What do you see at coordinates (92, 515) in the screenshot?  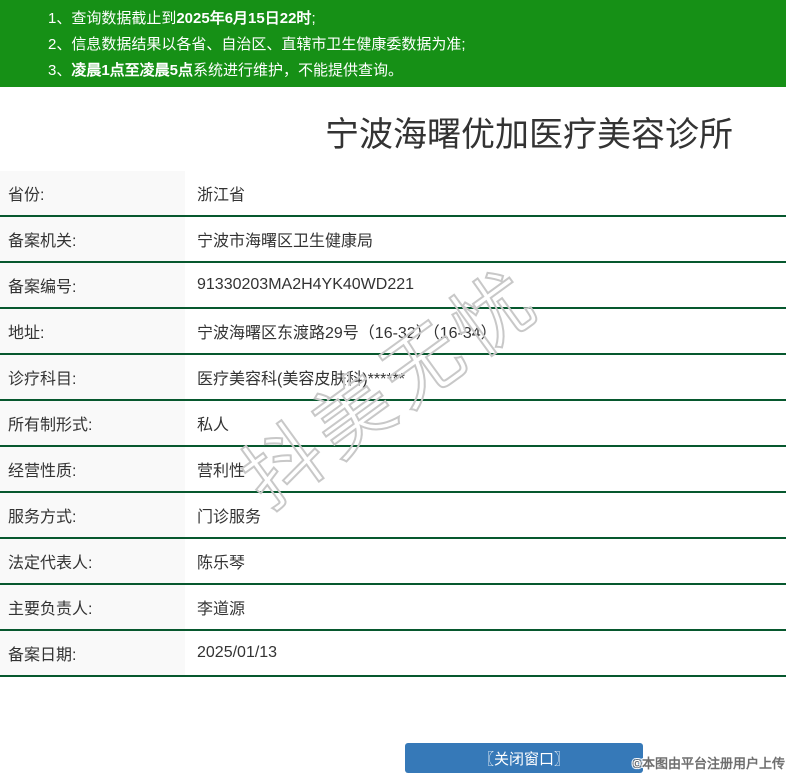 I see `row-label: 服务方式:` at bounding box center [92, 515].